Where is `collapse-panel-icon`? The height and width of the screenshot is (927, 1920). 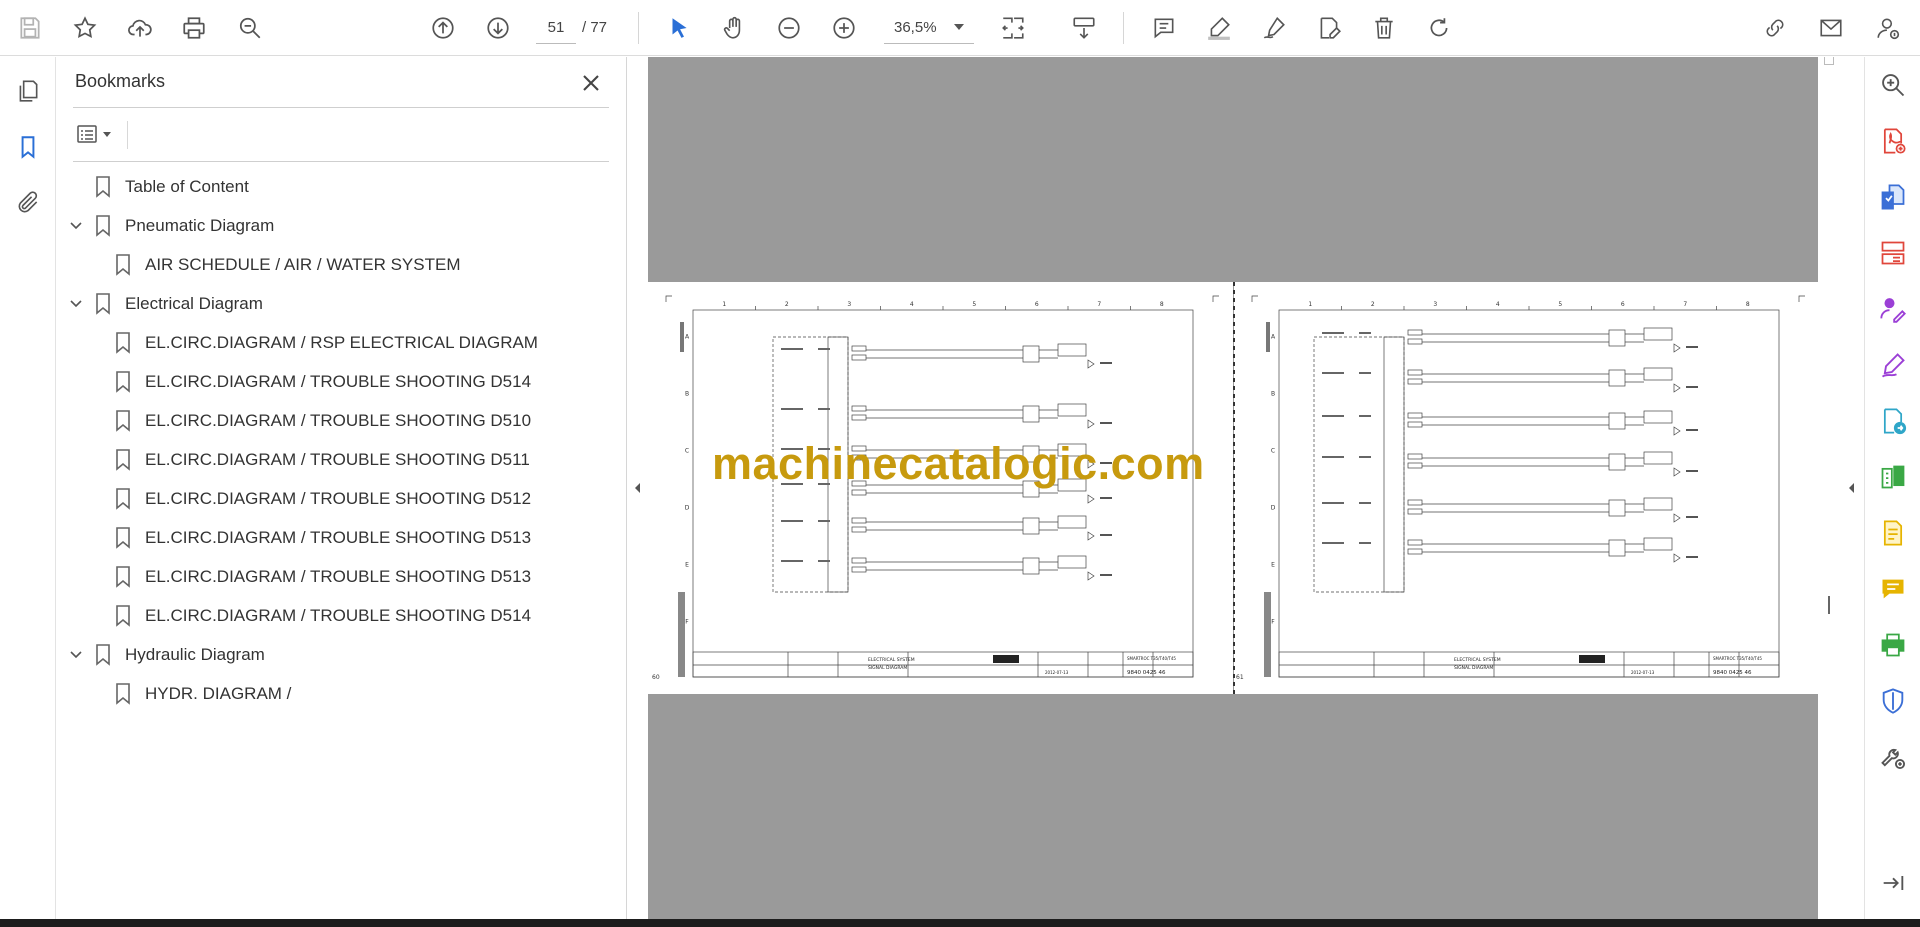 collapse-panel-icon is located at coordinates (637, 488).